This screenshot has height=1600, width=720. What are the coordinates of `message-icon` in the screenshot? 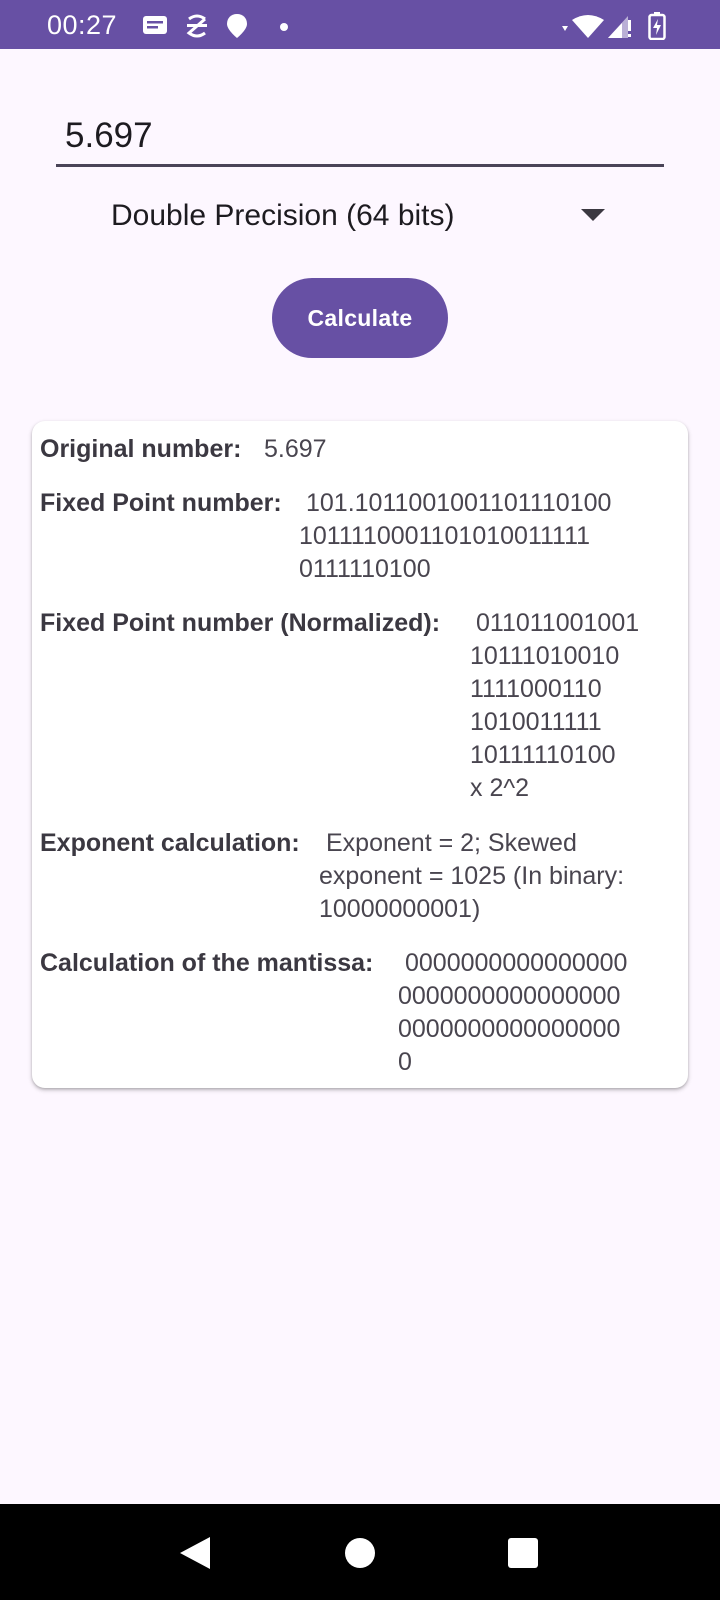 It's located at (155, 25).